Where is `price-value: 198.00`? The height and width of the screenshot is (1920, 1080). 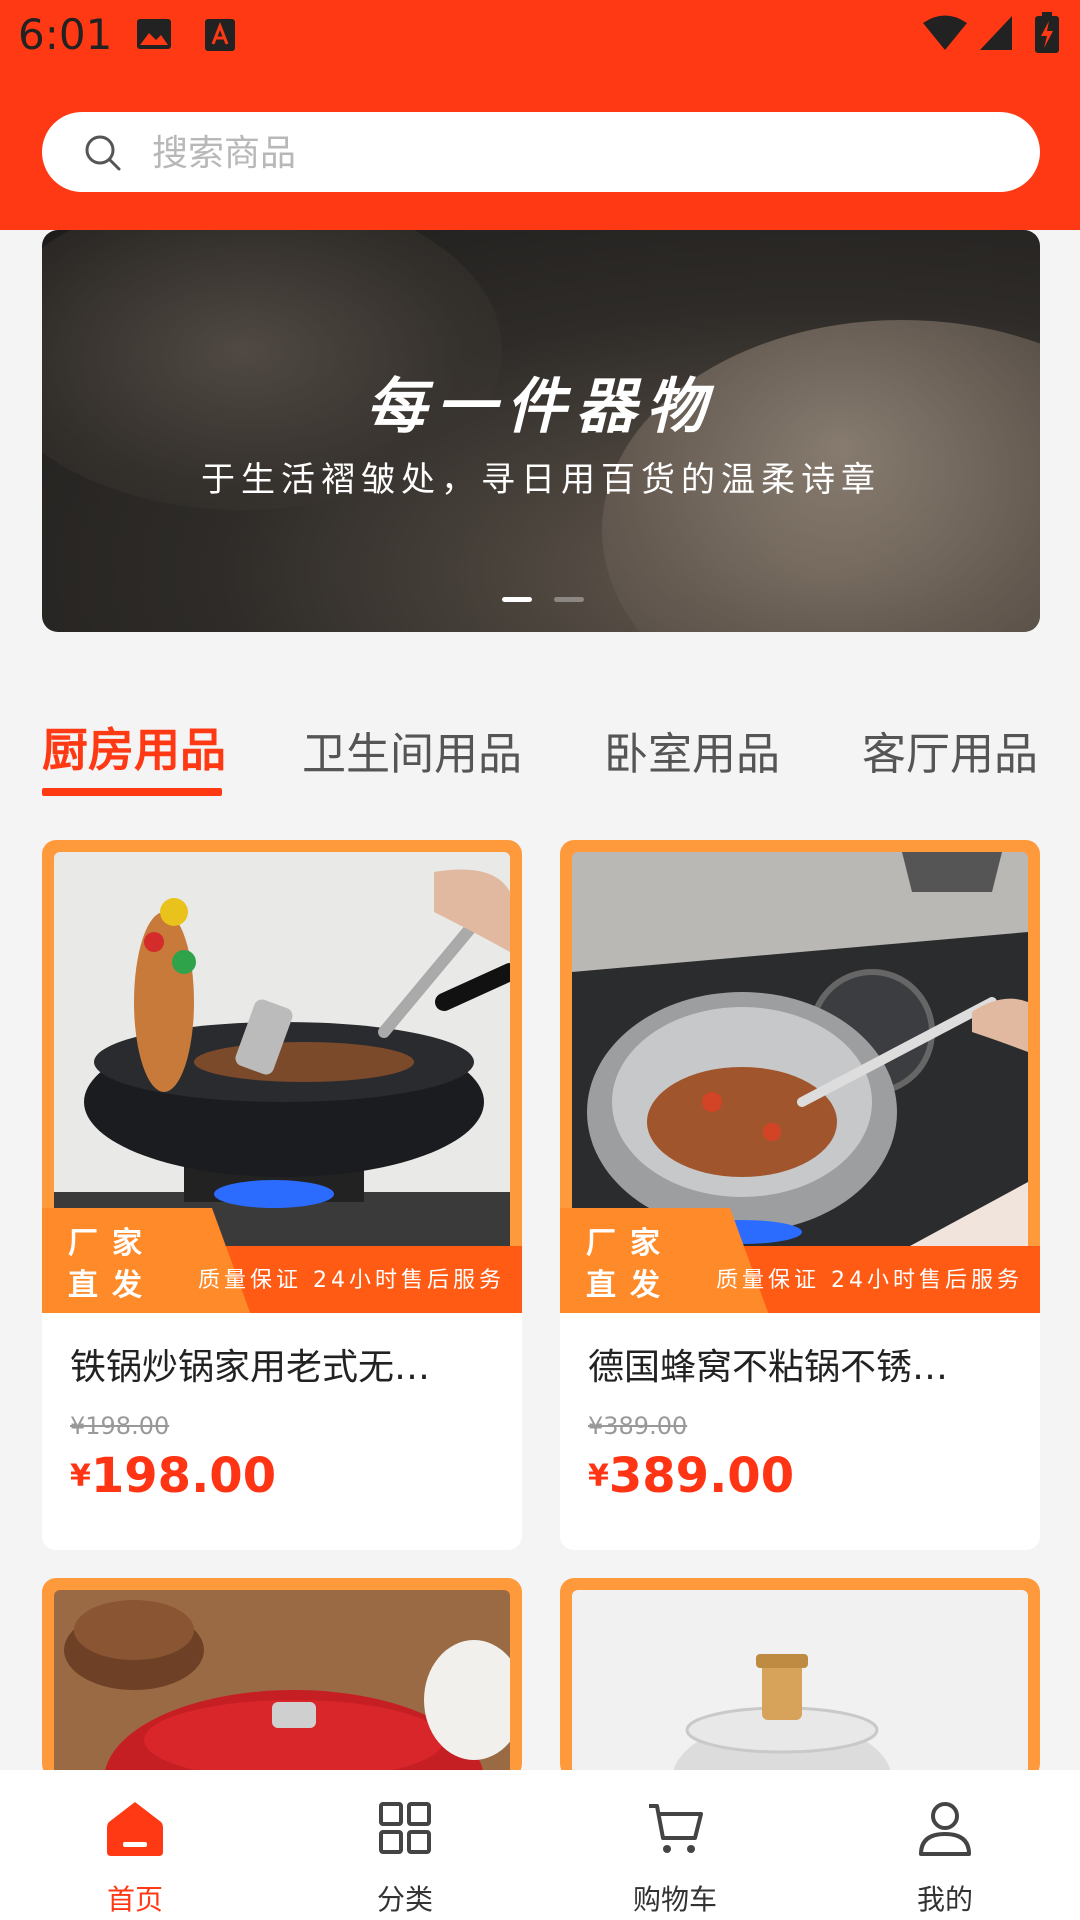 price-value: 198.00 is located at coordinates (183, 1476).